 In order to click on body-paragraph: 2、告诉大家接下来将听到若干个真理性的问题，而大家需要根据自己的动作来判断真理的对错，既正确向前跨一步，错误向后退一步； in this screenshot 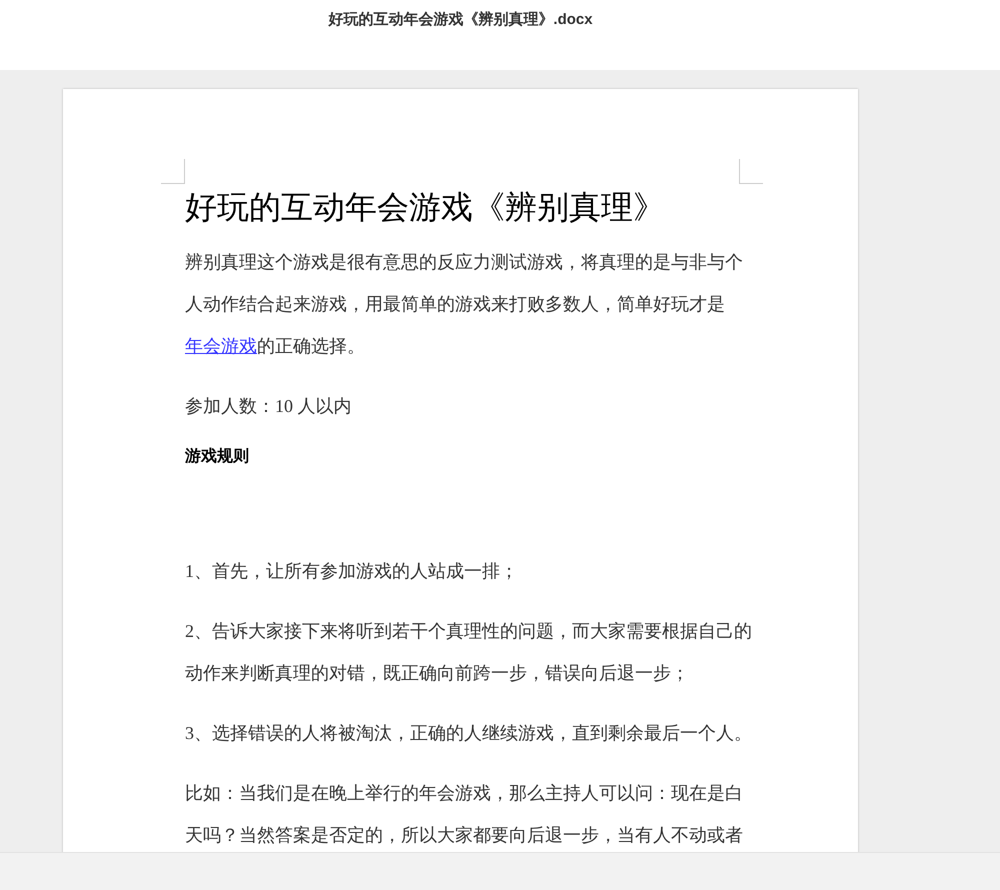, I will do `click(469, 652)`.